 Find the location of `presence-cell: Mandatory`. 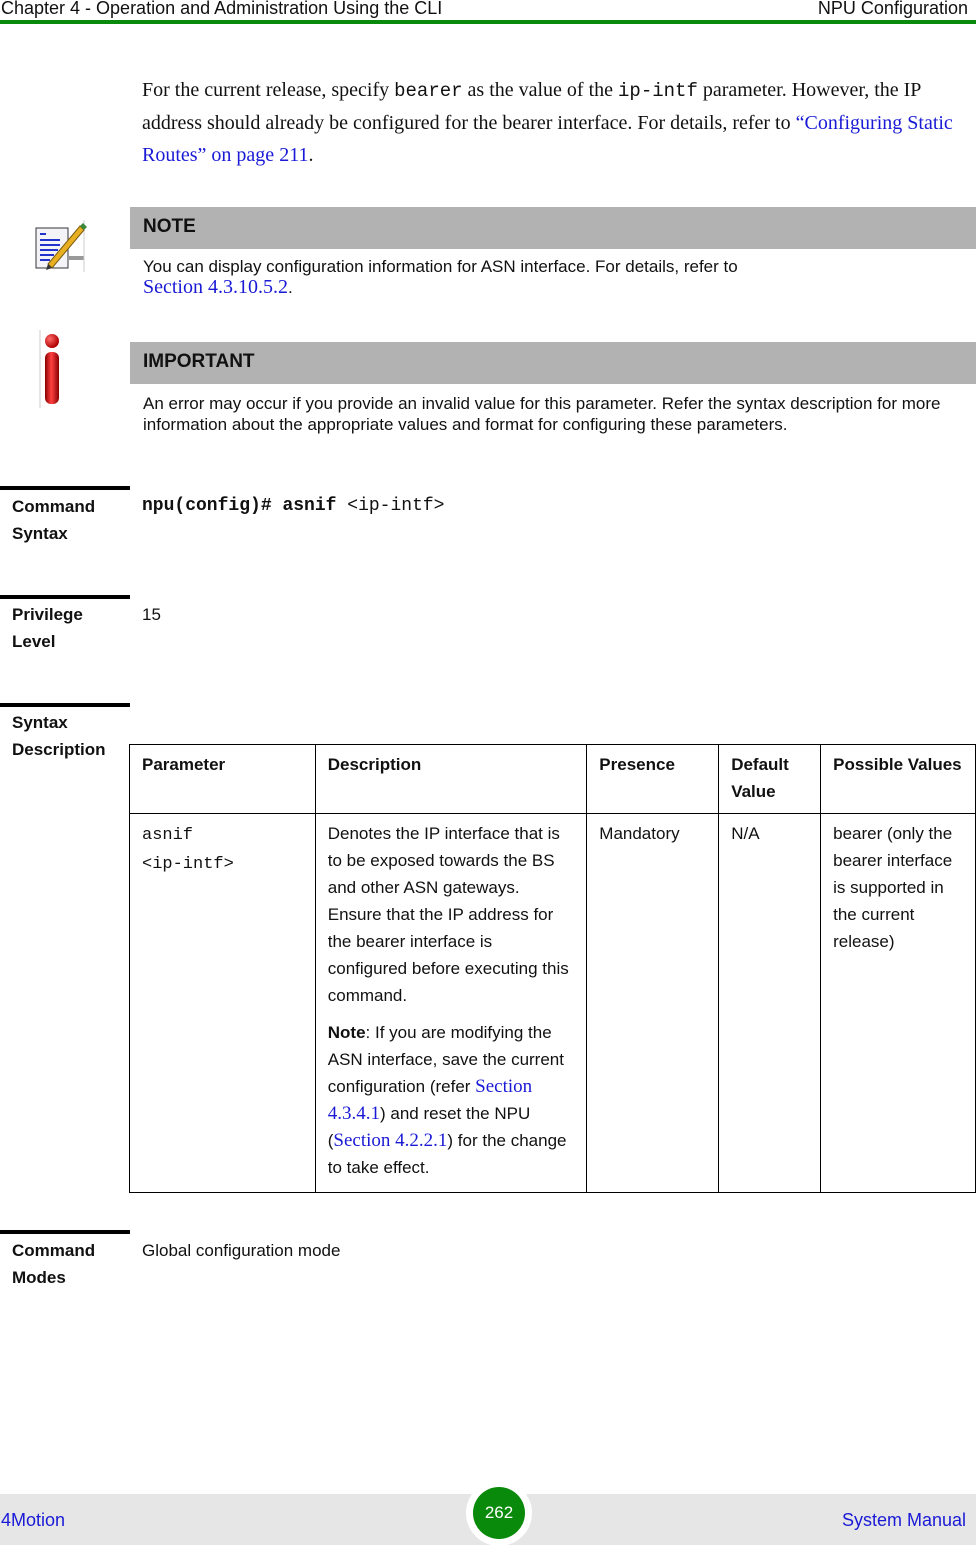

presence-cell: Mandatory is located at coordinates (653, 1003).